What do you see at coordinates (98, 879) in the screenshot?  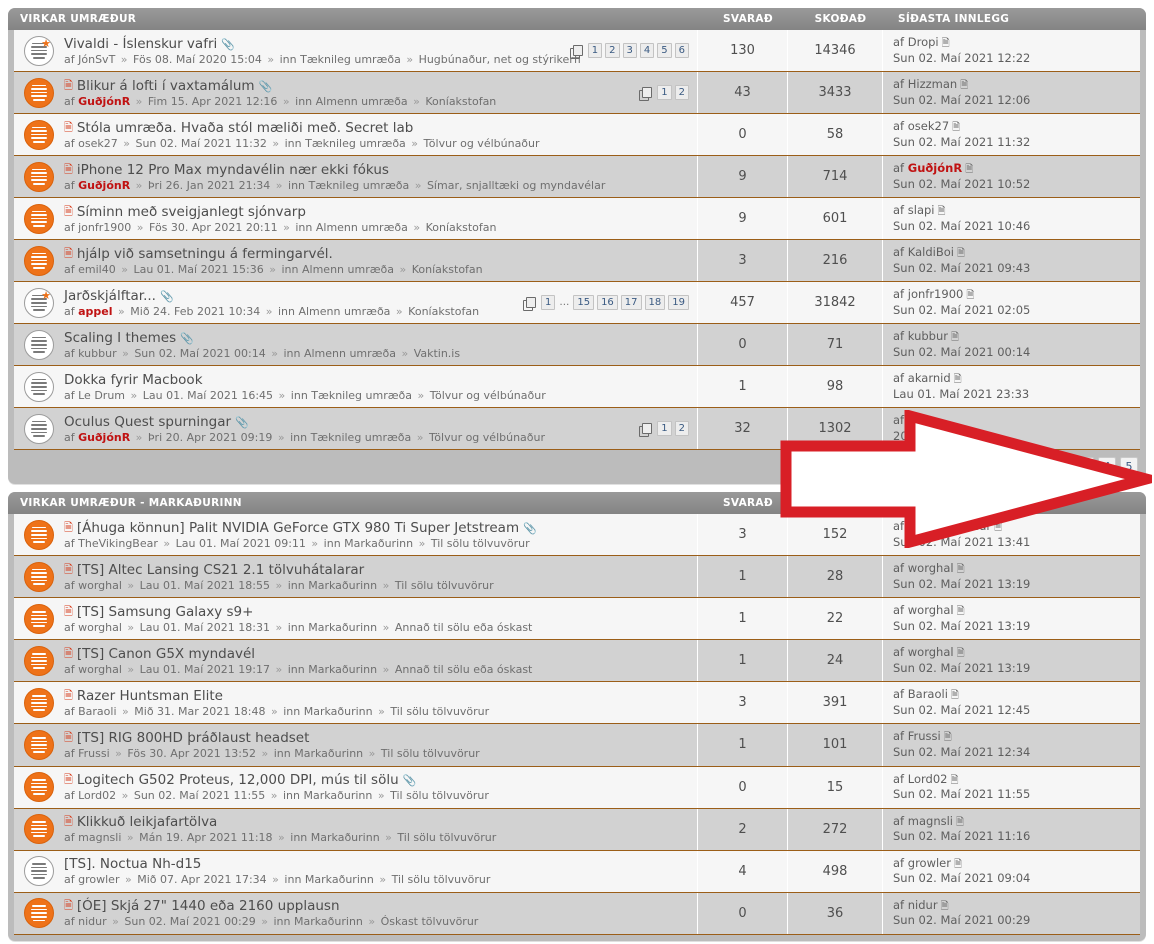 I see `topic-author-link: growler` at bounding box center [98, 879].